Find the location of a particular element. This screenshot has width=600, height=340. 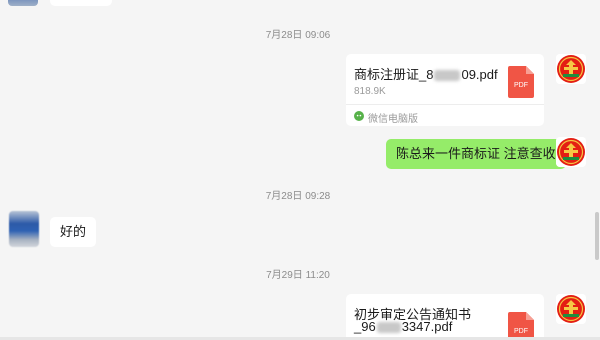

message-timestamp: 7月28日 09:06 is located at coordinates (298, 35).